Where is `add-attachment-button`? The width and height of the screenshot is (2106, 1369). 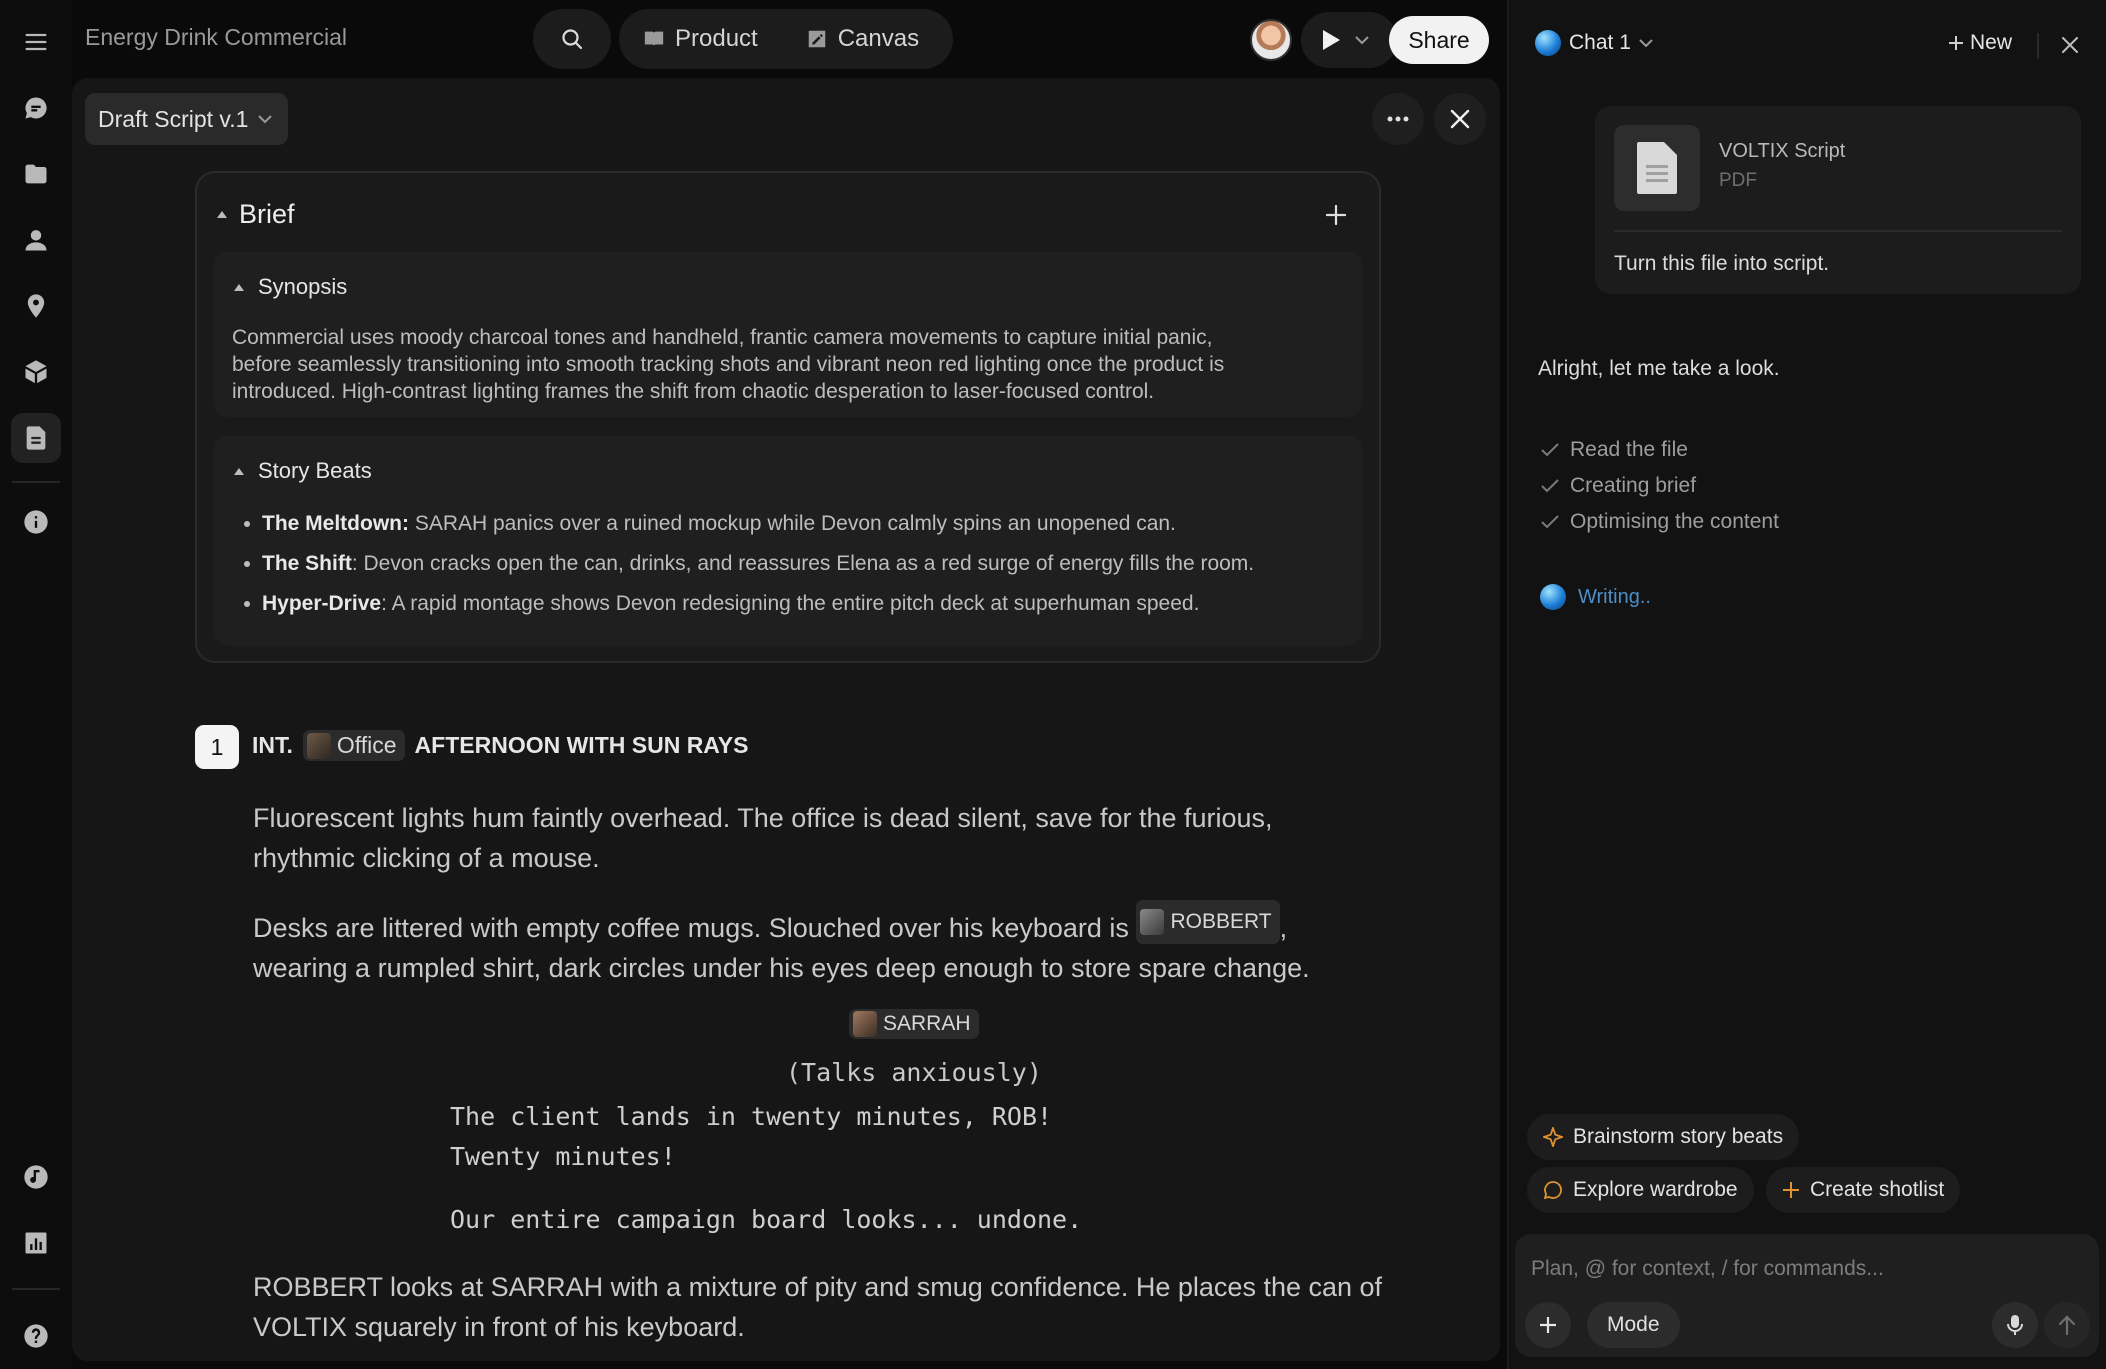 add-attachment-button is located at coordinates (1548, 1325).